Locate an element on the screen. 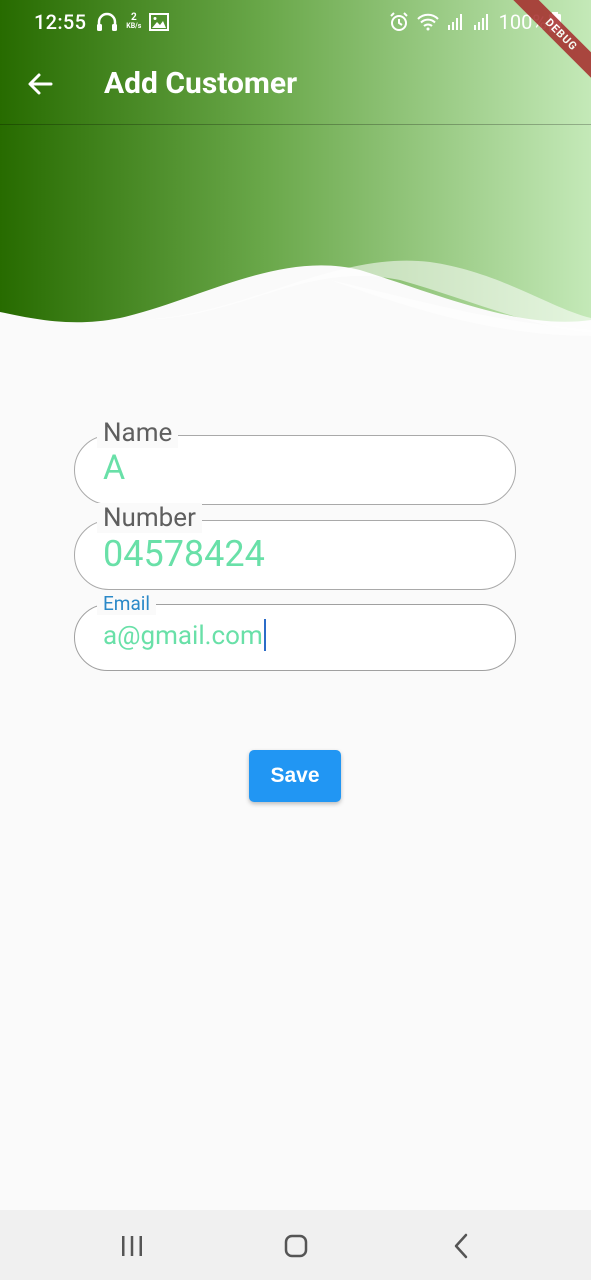 The image size is (591, 1280). name-label: Name is located at coordinates (138, 433).